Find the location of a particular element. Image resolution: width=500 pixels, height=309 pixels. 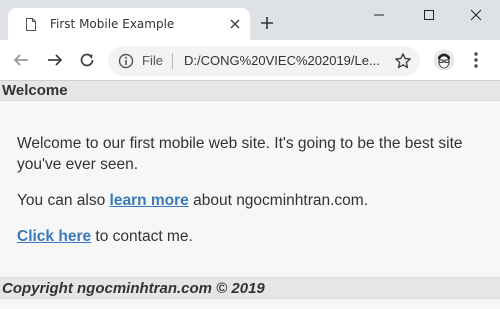

contact-paragraph: Click here to contact me. is located at coordinates (252, 236).